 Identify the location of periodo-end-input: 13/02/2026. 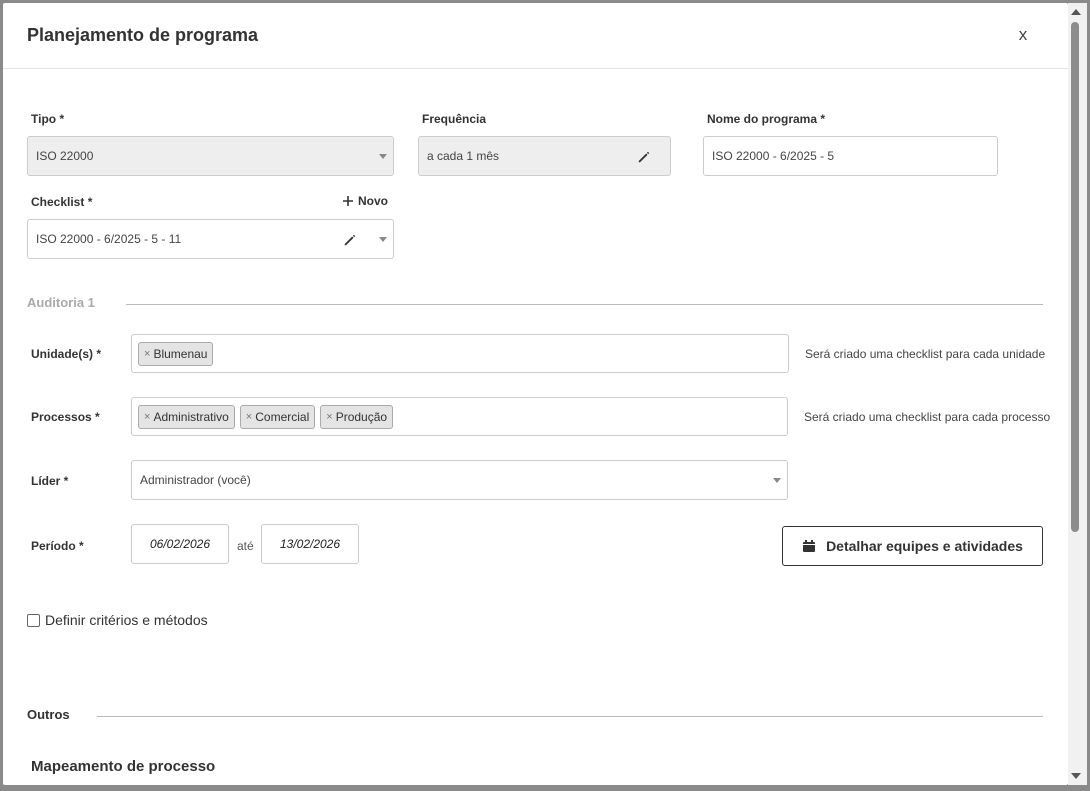
(310, 544).